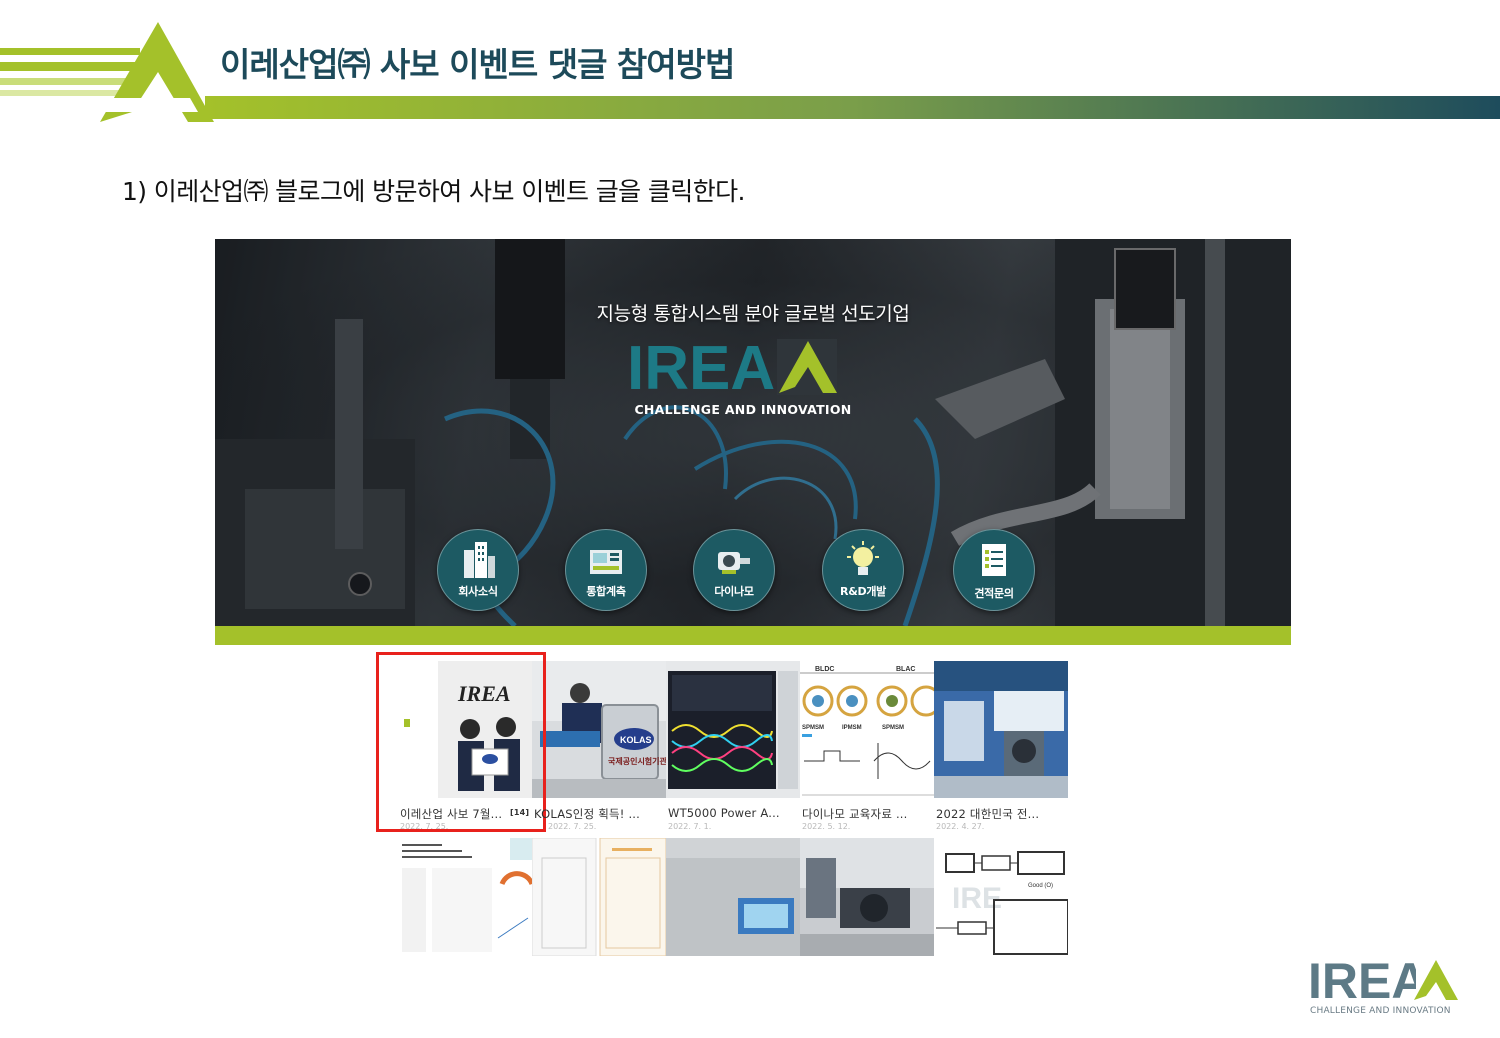 The image size is (1500, 1038). Describe the element at coordinates (461, 742) in the screenshot. I see `highlight-box` at that location.